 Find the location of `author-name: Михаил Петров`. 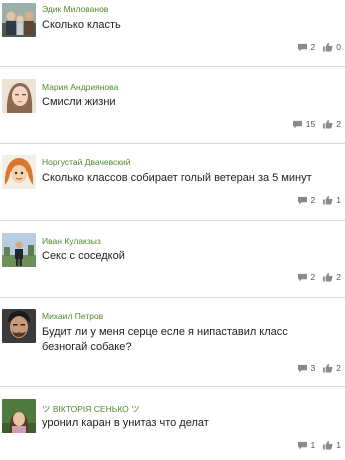

author-name: Михаил Петров is located at coordinates (72, 316).